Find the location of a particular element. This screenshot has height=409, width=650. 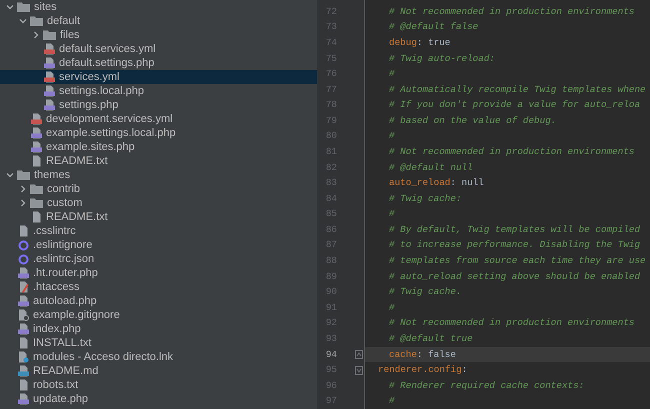

code-comment: # to increase performance. Disabling the Twig is located at coordinates (514, 245).